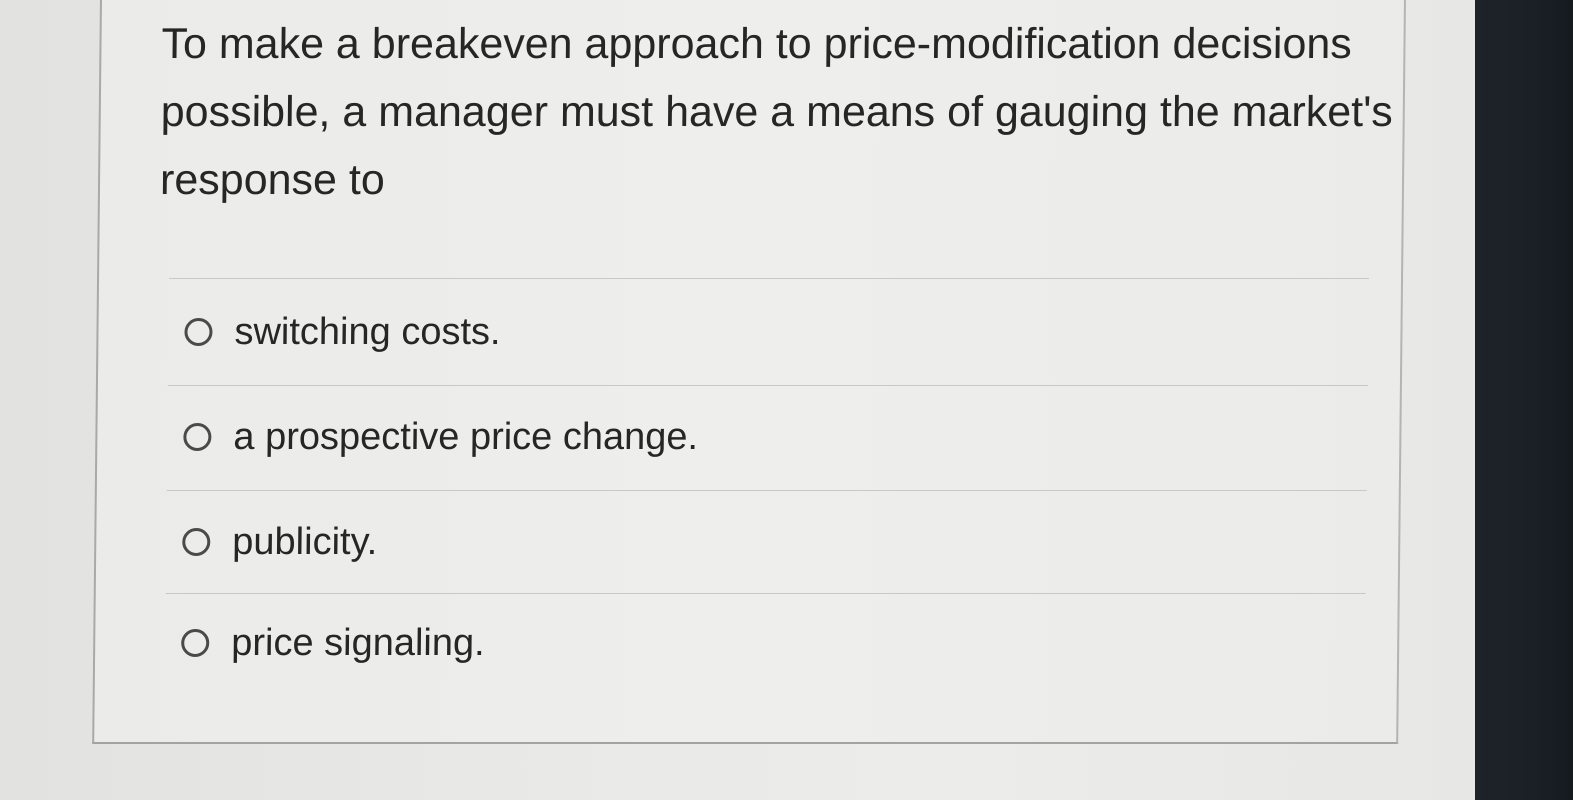  I want to click on answer-option-label: price signaling., so click(358, 643).